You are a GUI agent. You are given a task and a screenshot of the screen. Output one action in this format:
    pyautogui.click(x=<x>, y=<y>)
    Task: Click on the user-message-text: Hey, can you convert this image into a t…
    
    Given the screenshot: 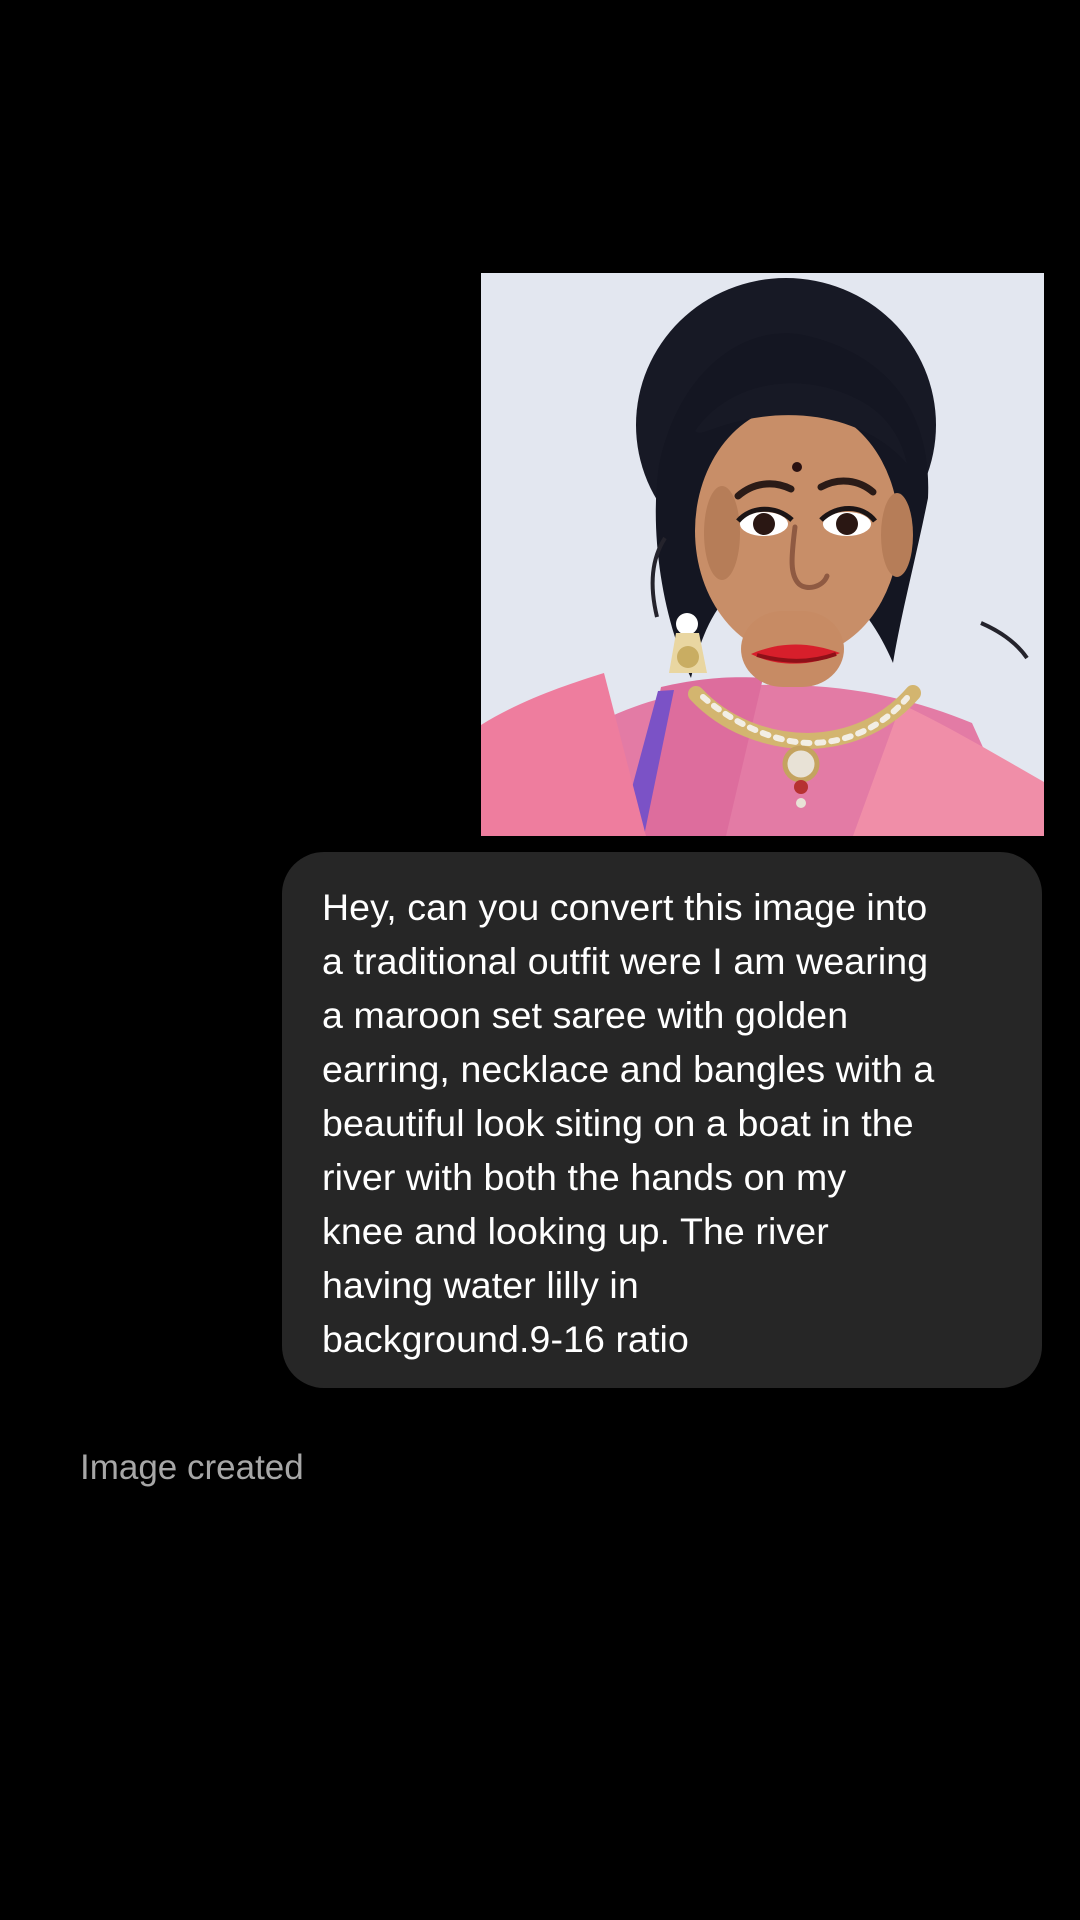 What is the action you would take?
    pyautogui.click(x=628, y=1123)
    